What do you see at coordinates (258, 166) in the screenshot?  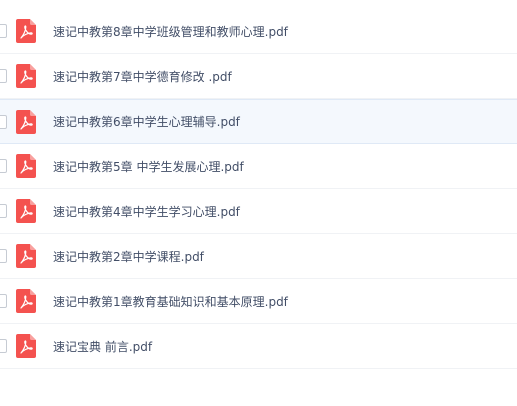 I see `file-row: 速记中教第5章 中学生发展心理.pdf` at bounding box center [258, 166].